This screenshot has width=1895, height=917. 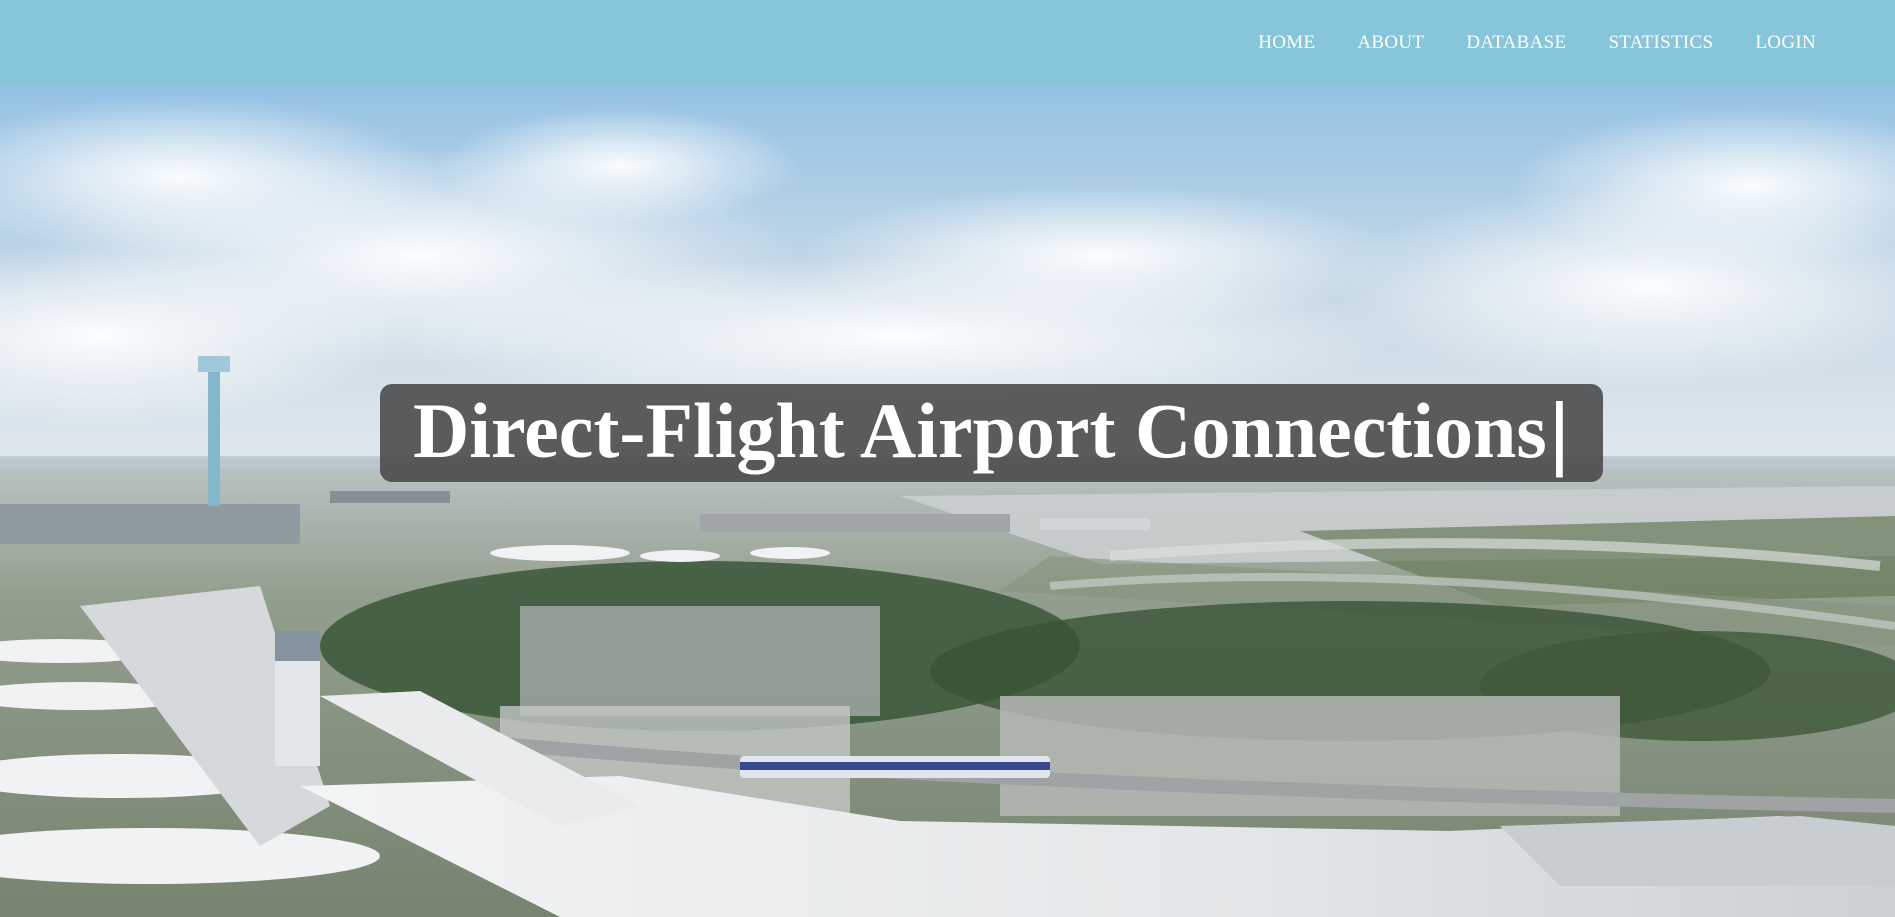 I want to click on hero-title-box: Direct-Flight Airport Connections |, so click(x=991, y=433).